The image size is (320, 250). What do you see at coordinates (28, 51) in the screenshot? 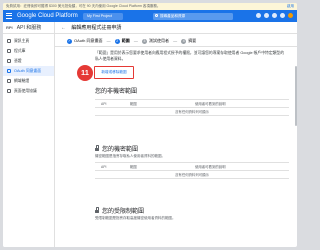
I see `sidebar-item-library: 程式庫` at bounding box center [28, 51].